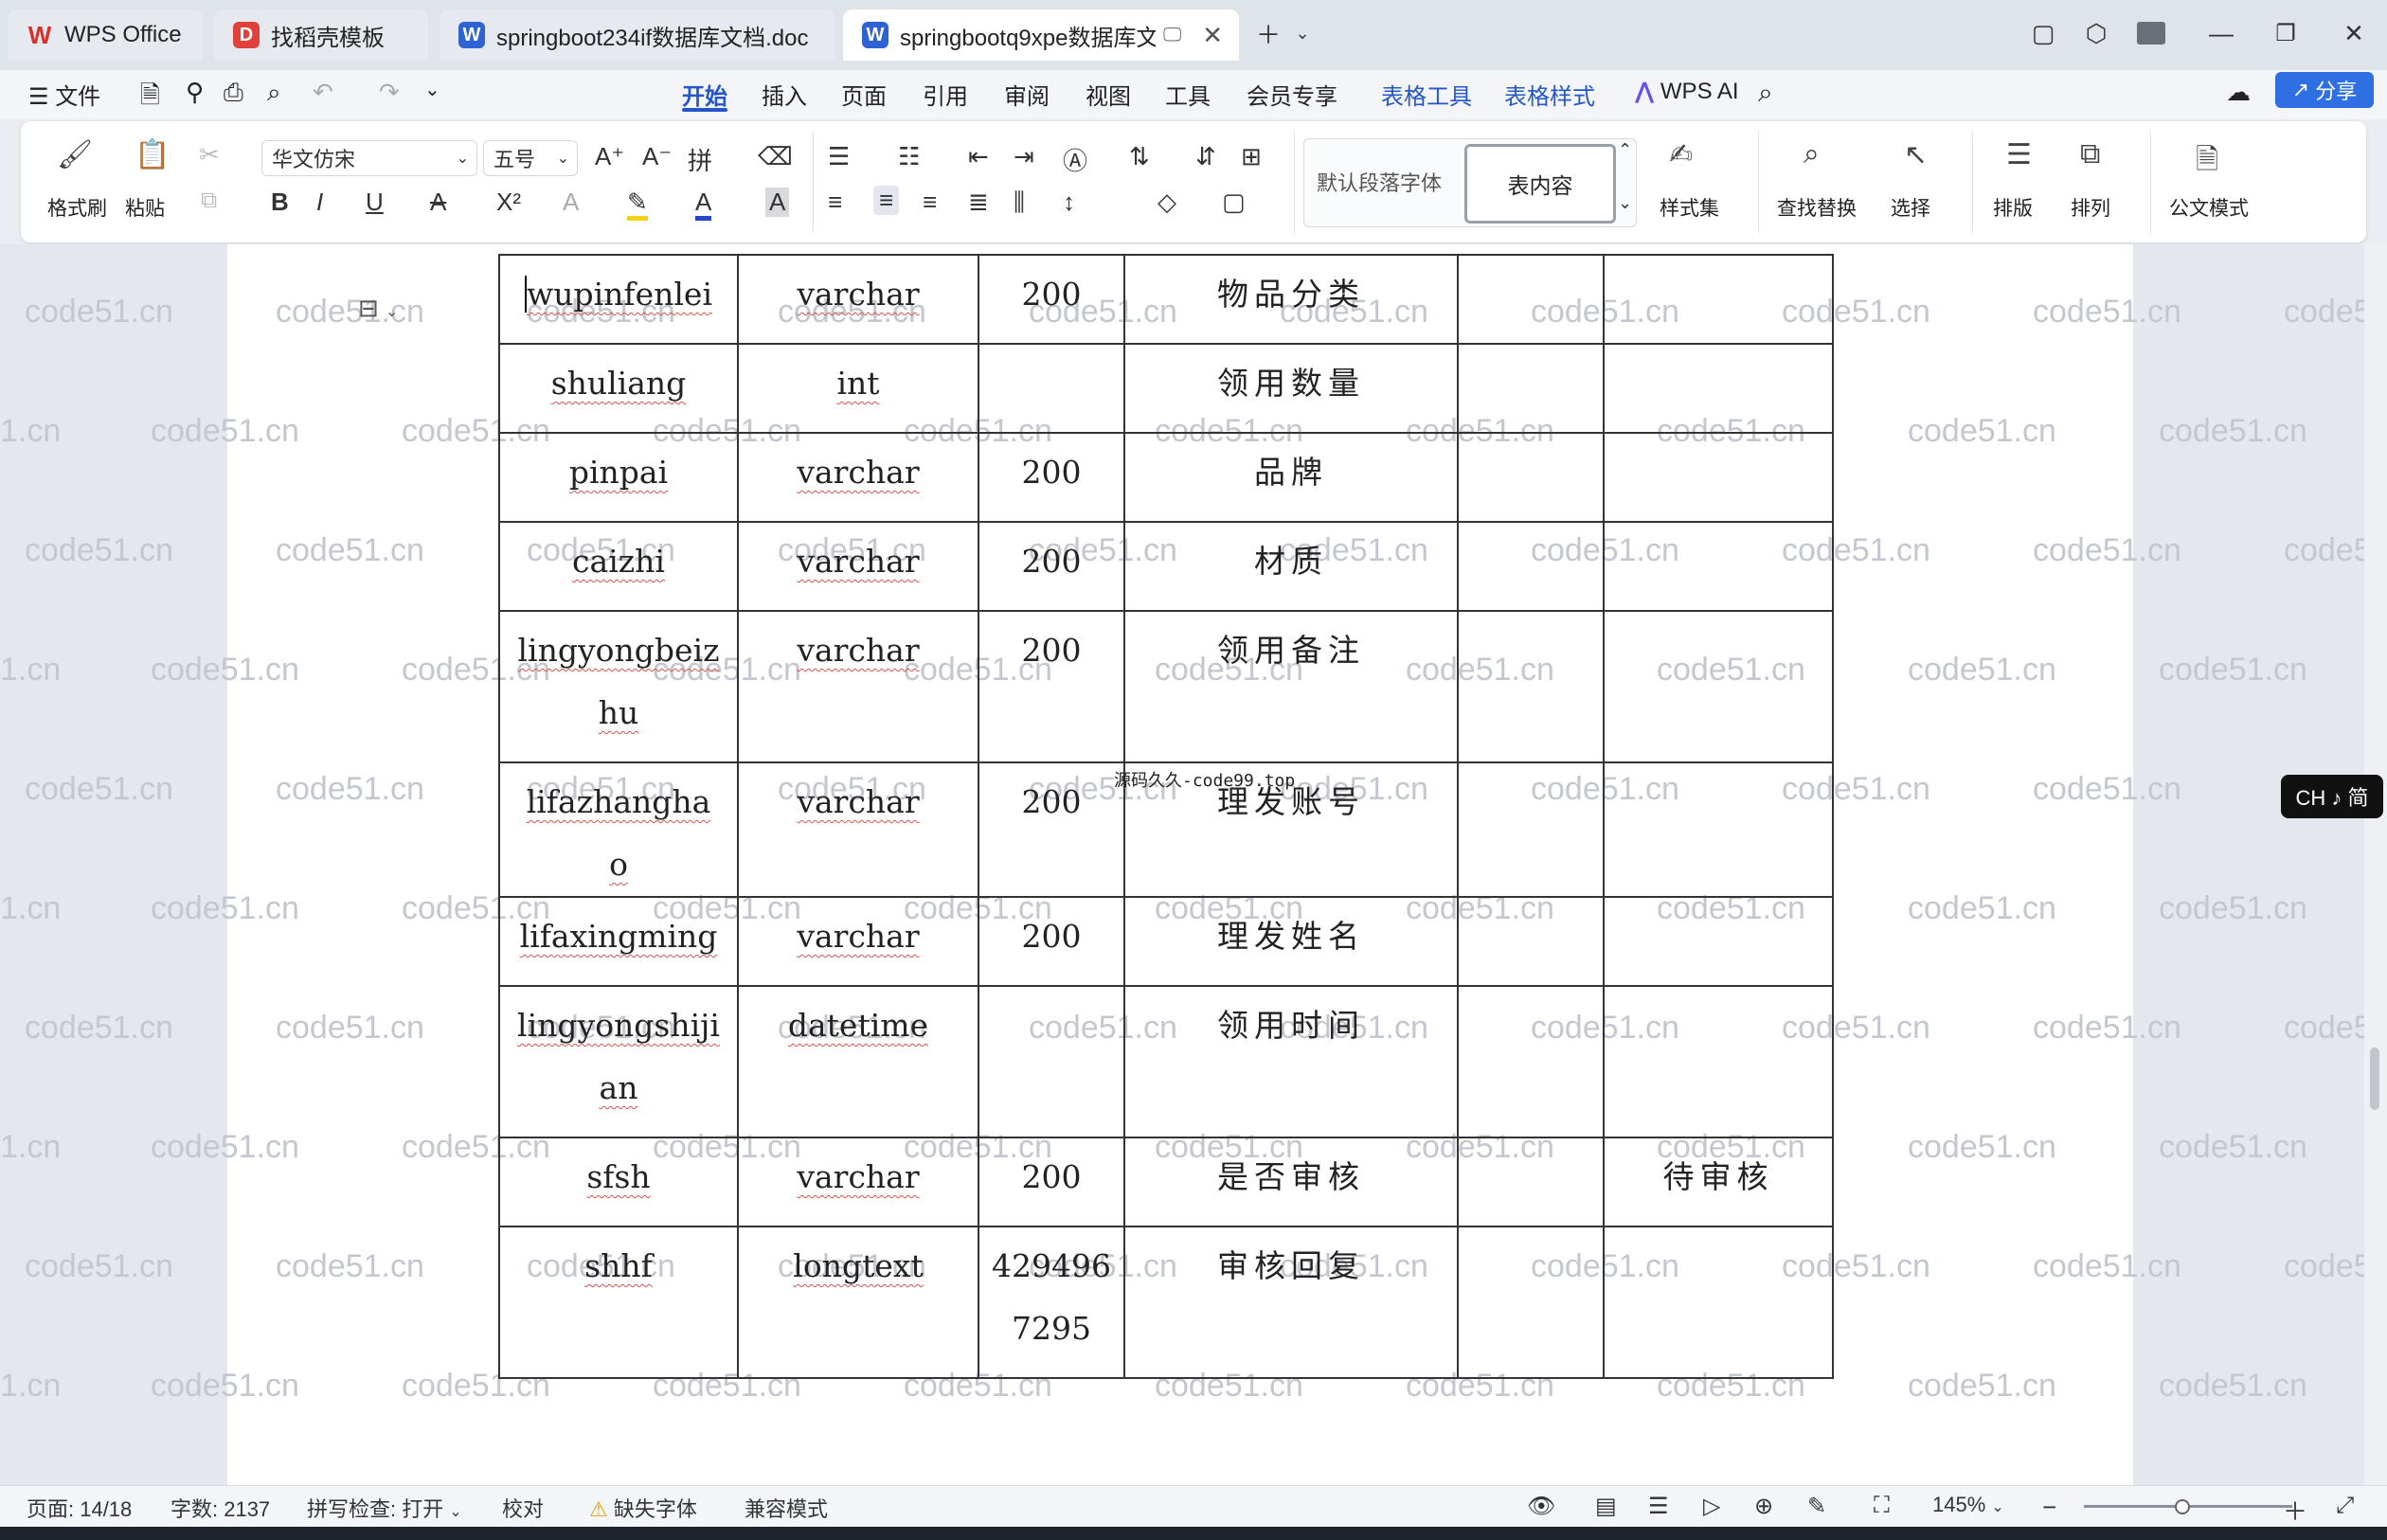  What do you see at coordinates (389, 93) in the screenshot?
I see `redo-icon: ↷` at bounding box center [389, 93].